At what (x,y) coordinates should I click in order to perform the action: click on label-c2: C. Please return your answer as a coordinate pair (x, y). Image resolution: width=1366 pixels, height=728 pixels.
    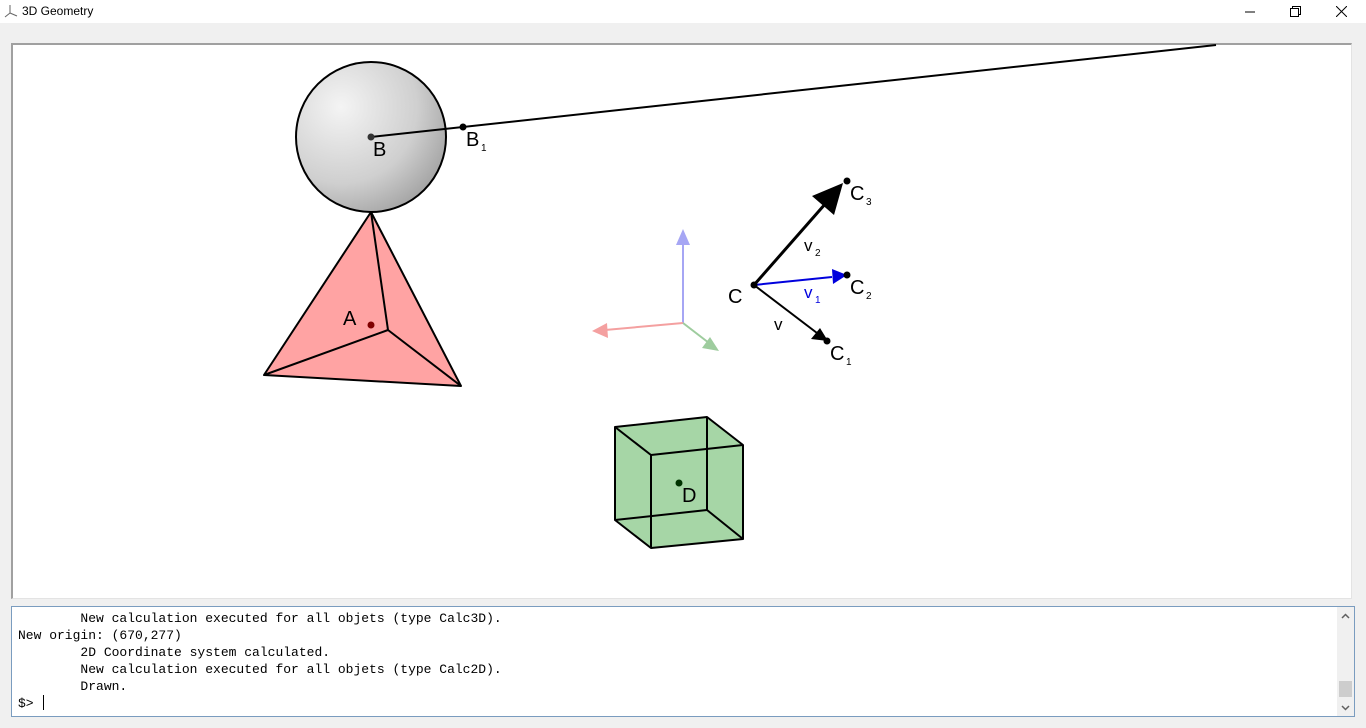
    Looking at the image, I should click on (857, 288).